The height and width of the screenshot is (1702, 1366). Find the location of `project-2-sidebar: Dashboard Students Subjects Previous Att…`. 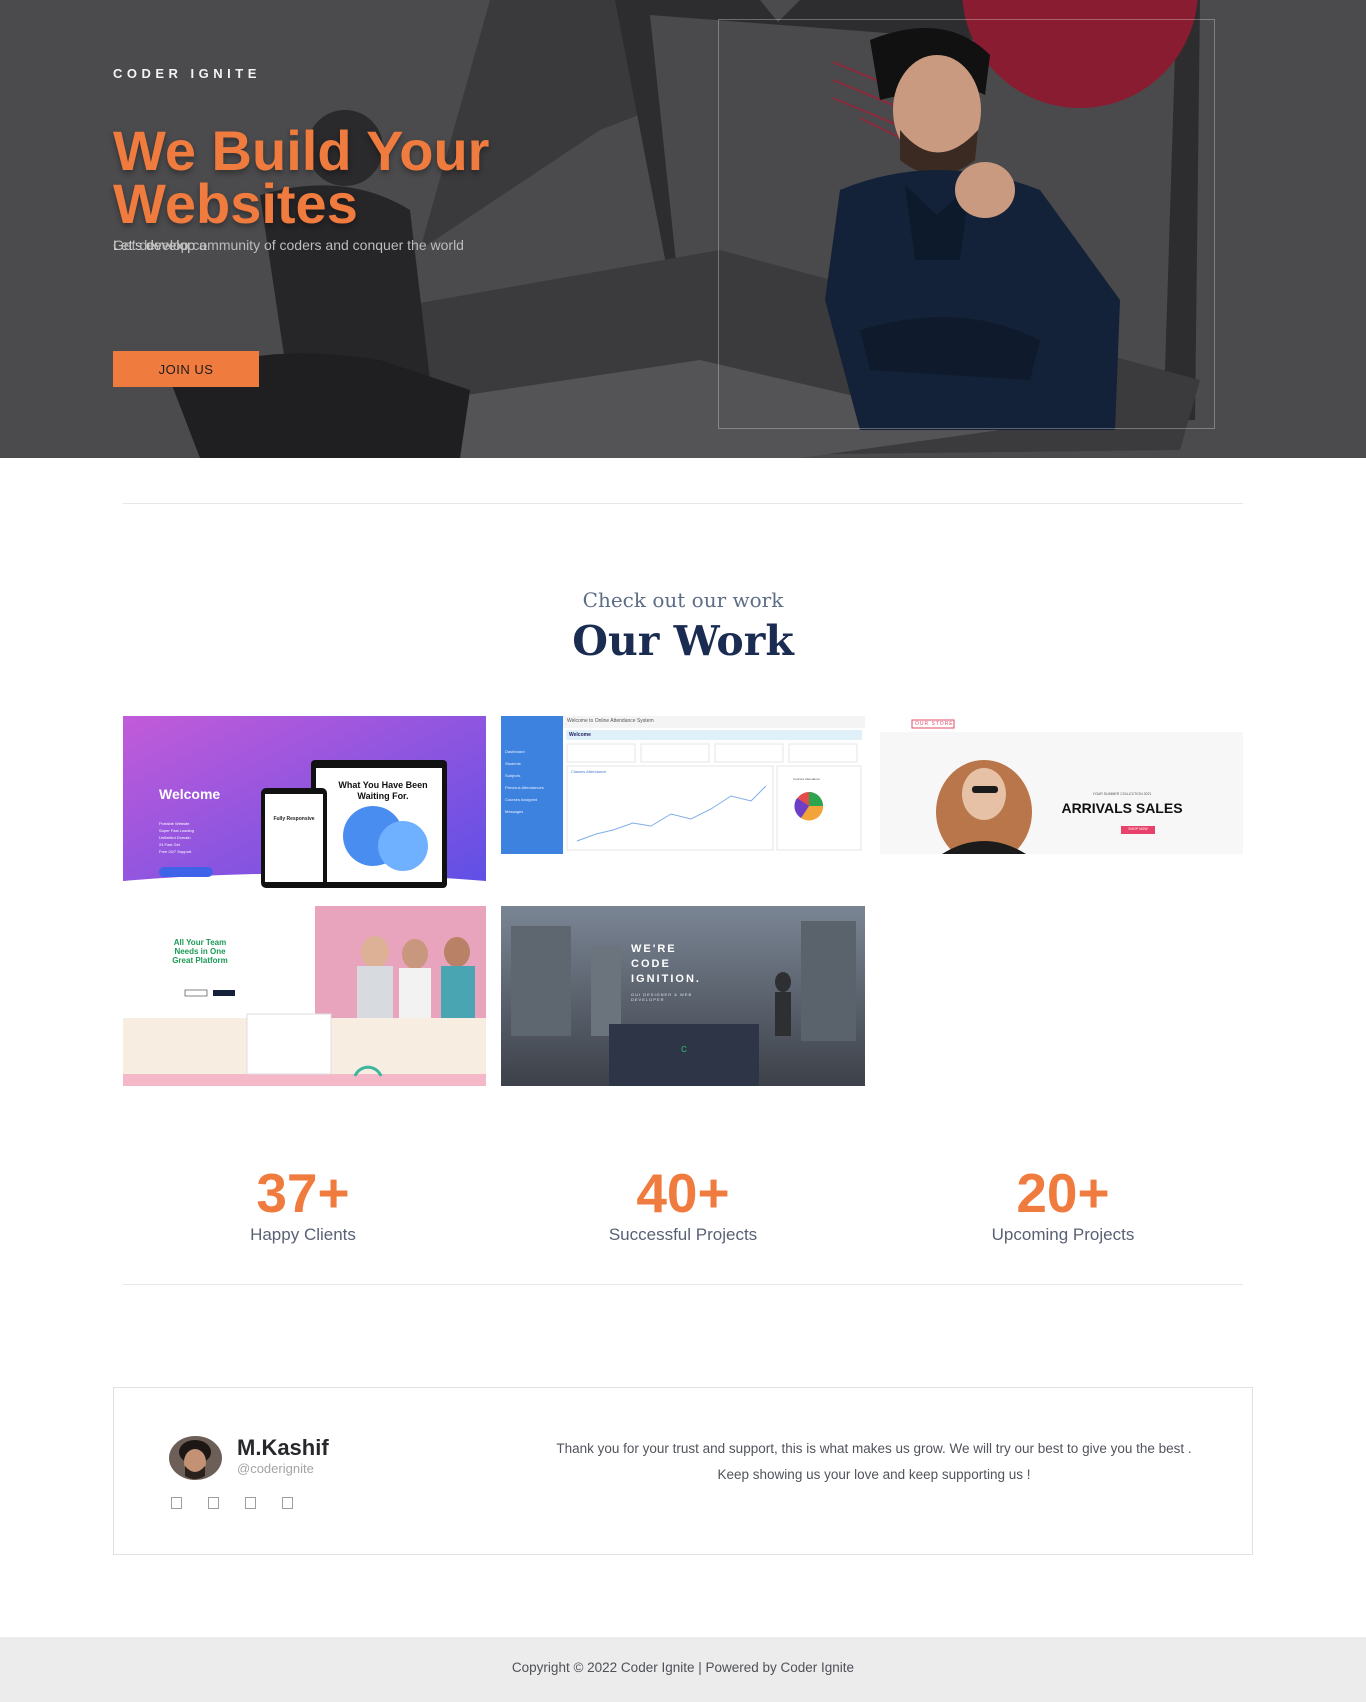

project-2-sidebar: Dashboard Students Subjects Previous Att… is located at coordinates (524, 782).